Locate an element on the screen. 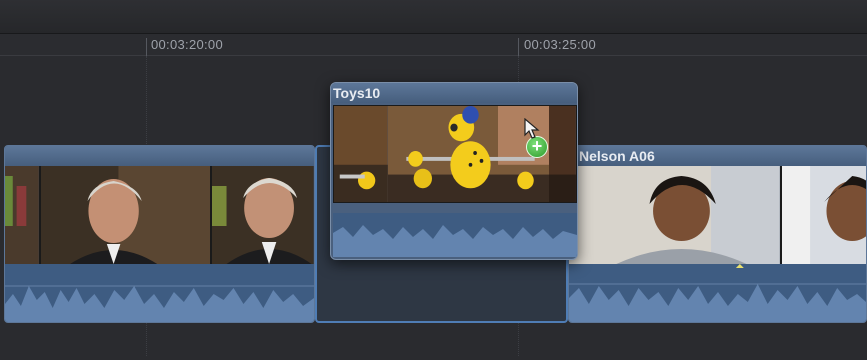  timecode-label: 00:03:25:00 is located at coordinates (560, 44).